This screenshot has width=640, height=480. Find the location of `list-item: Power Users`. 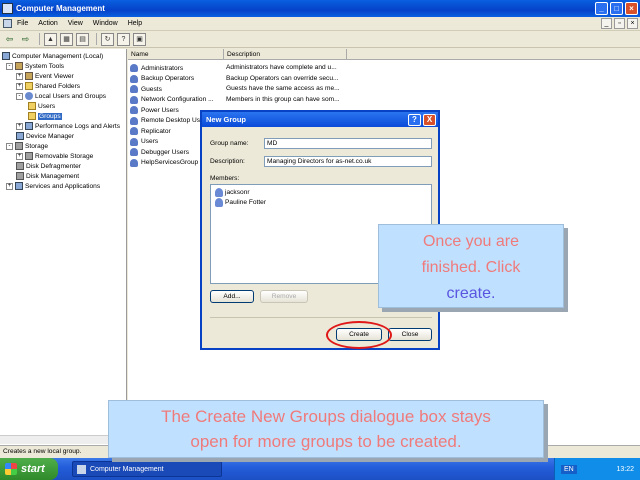

list-item: Power Users is located at coordinates (154, 110).